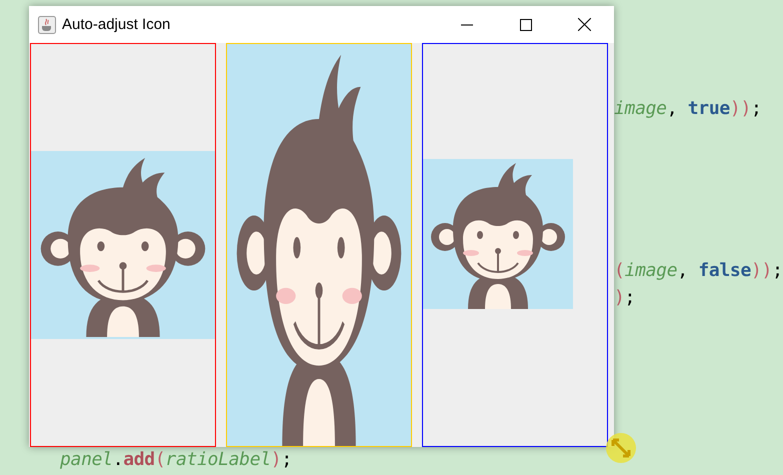 Image resolution: width=783 pixels, height=475 pixels. I want to click on cup-icon, so click(47, 25).